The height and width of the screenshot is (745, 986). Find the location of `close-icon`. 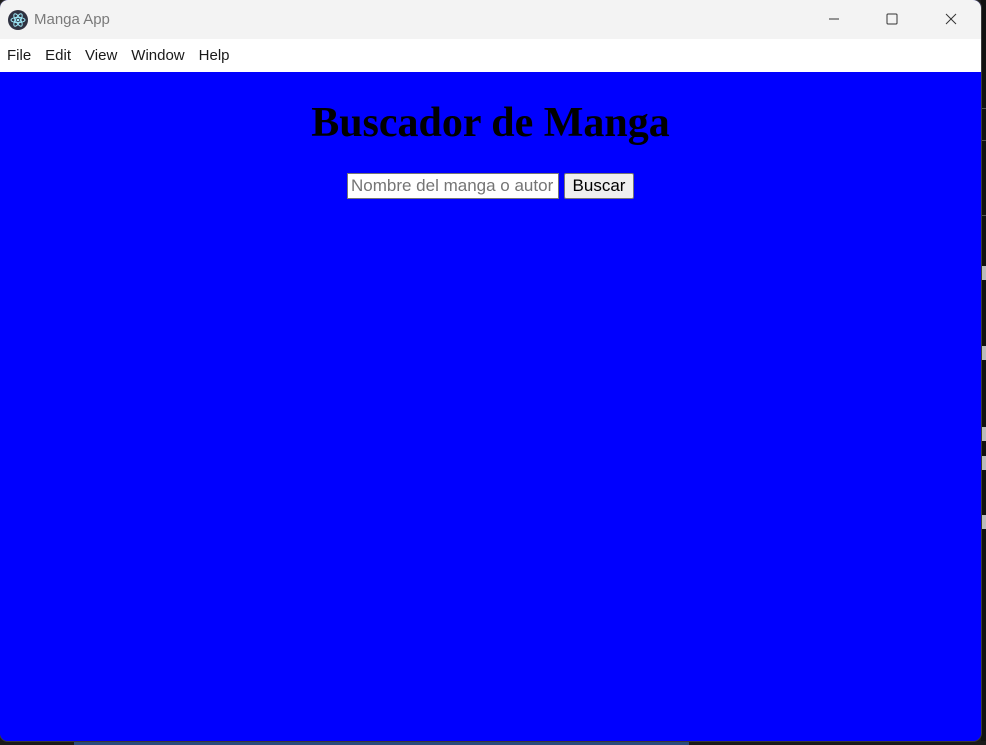

close-icon is located at coordinates (951, 19).